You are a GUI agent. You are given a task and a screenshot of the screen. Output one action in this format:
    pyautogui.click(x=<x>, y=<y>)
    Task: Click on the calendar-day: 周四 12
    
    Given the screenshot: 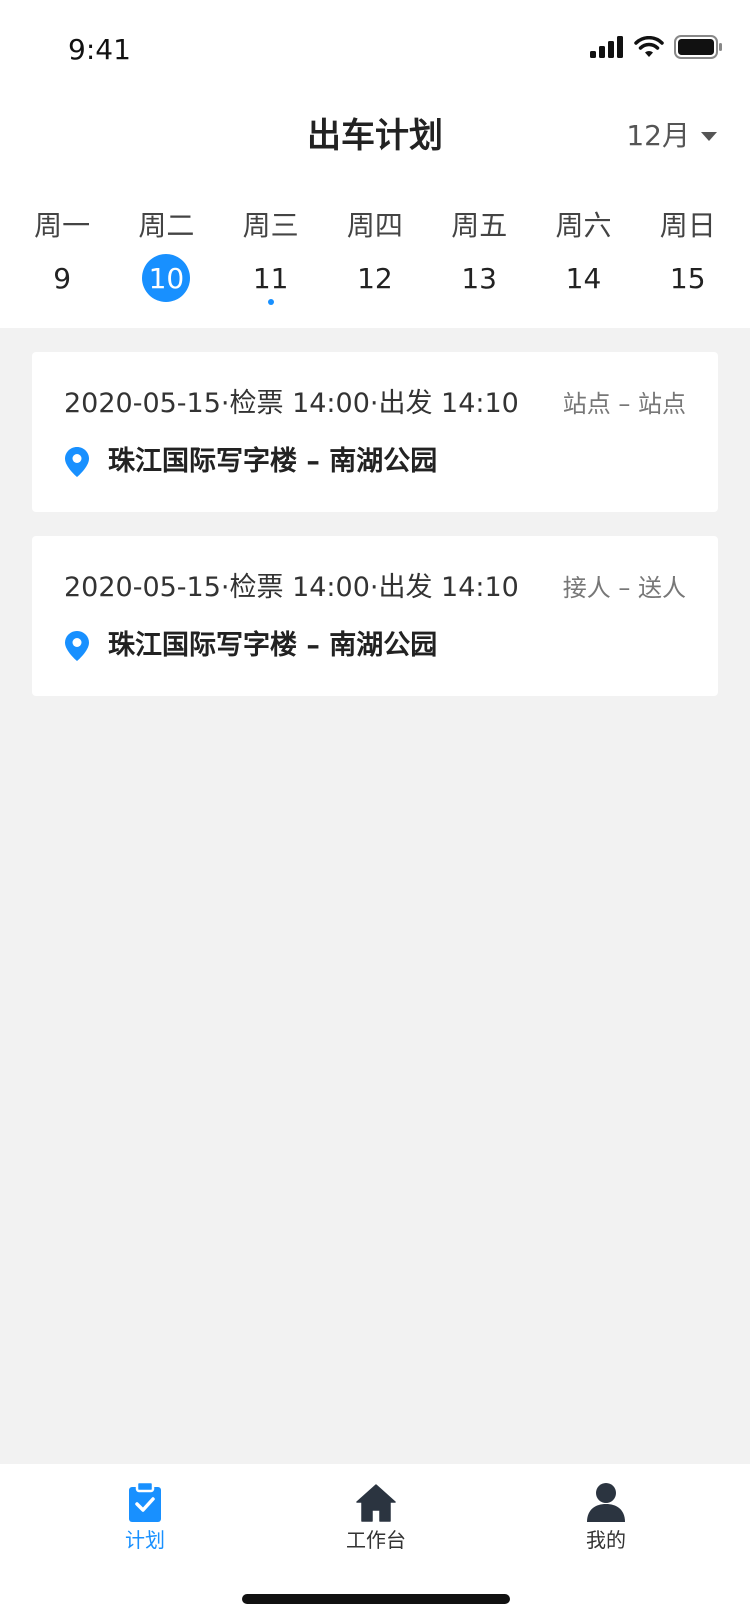 What is the action you would take?
    pyautogui.click(x=375, y=254)
    